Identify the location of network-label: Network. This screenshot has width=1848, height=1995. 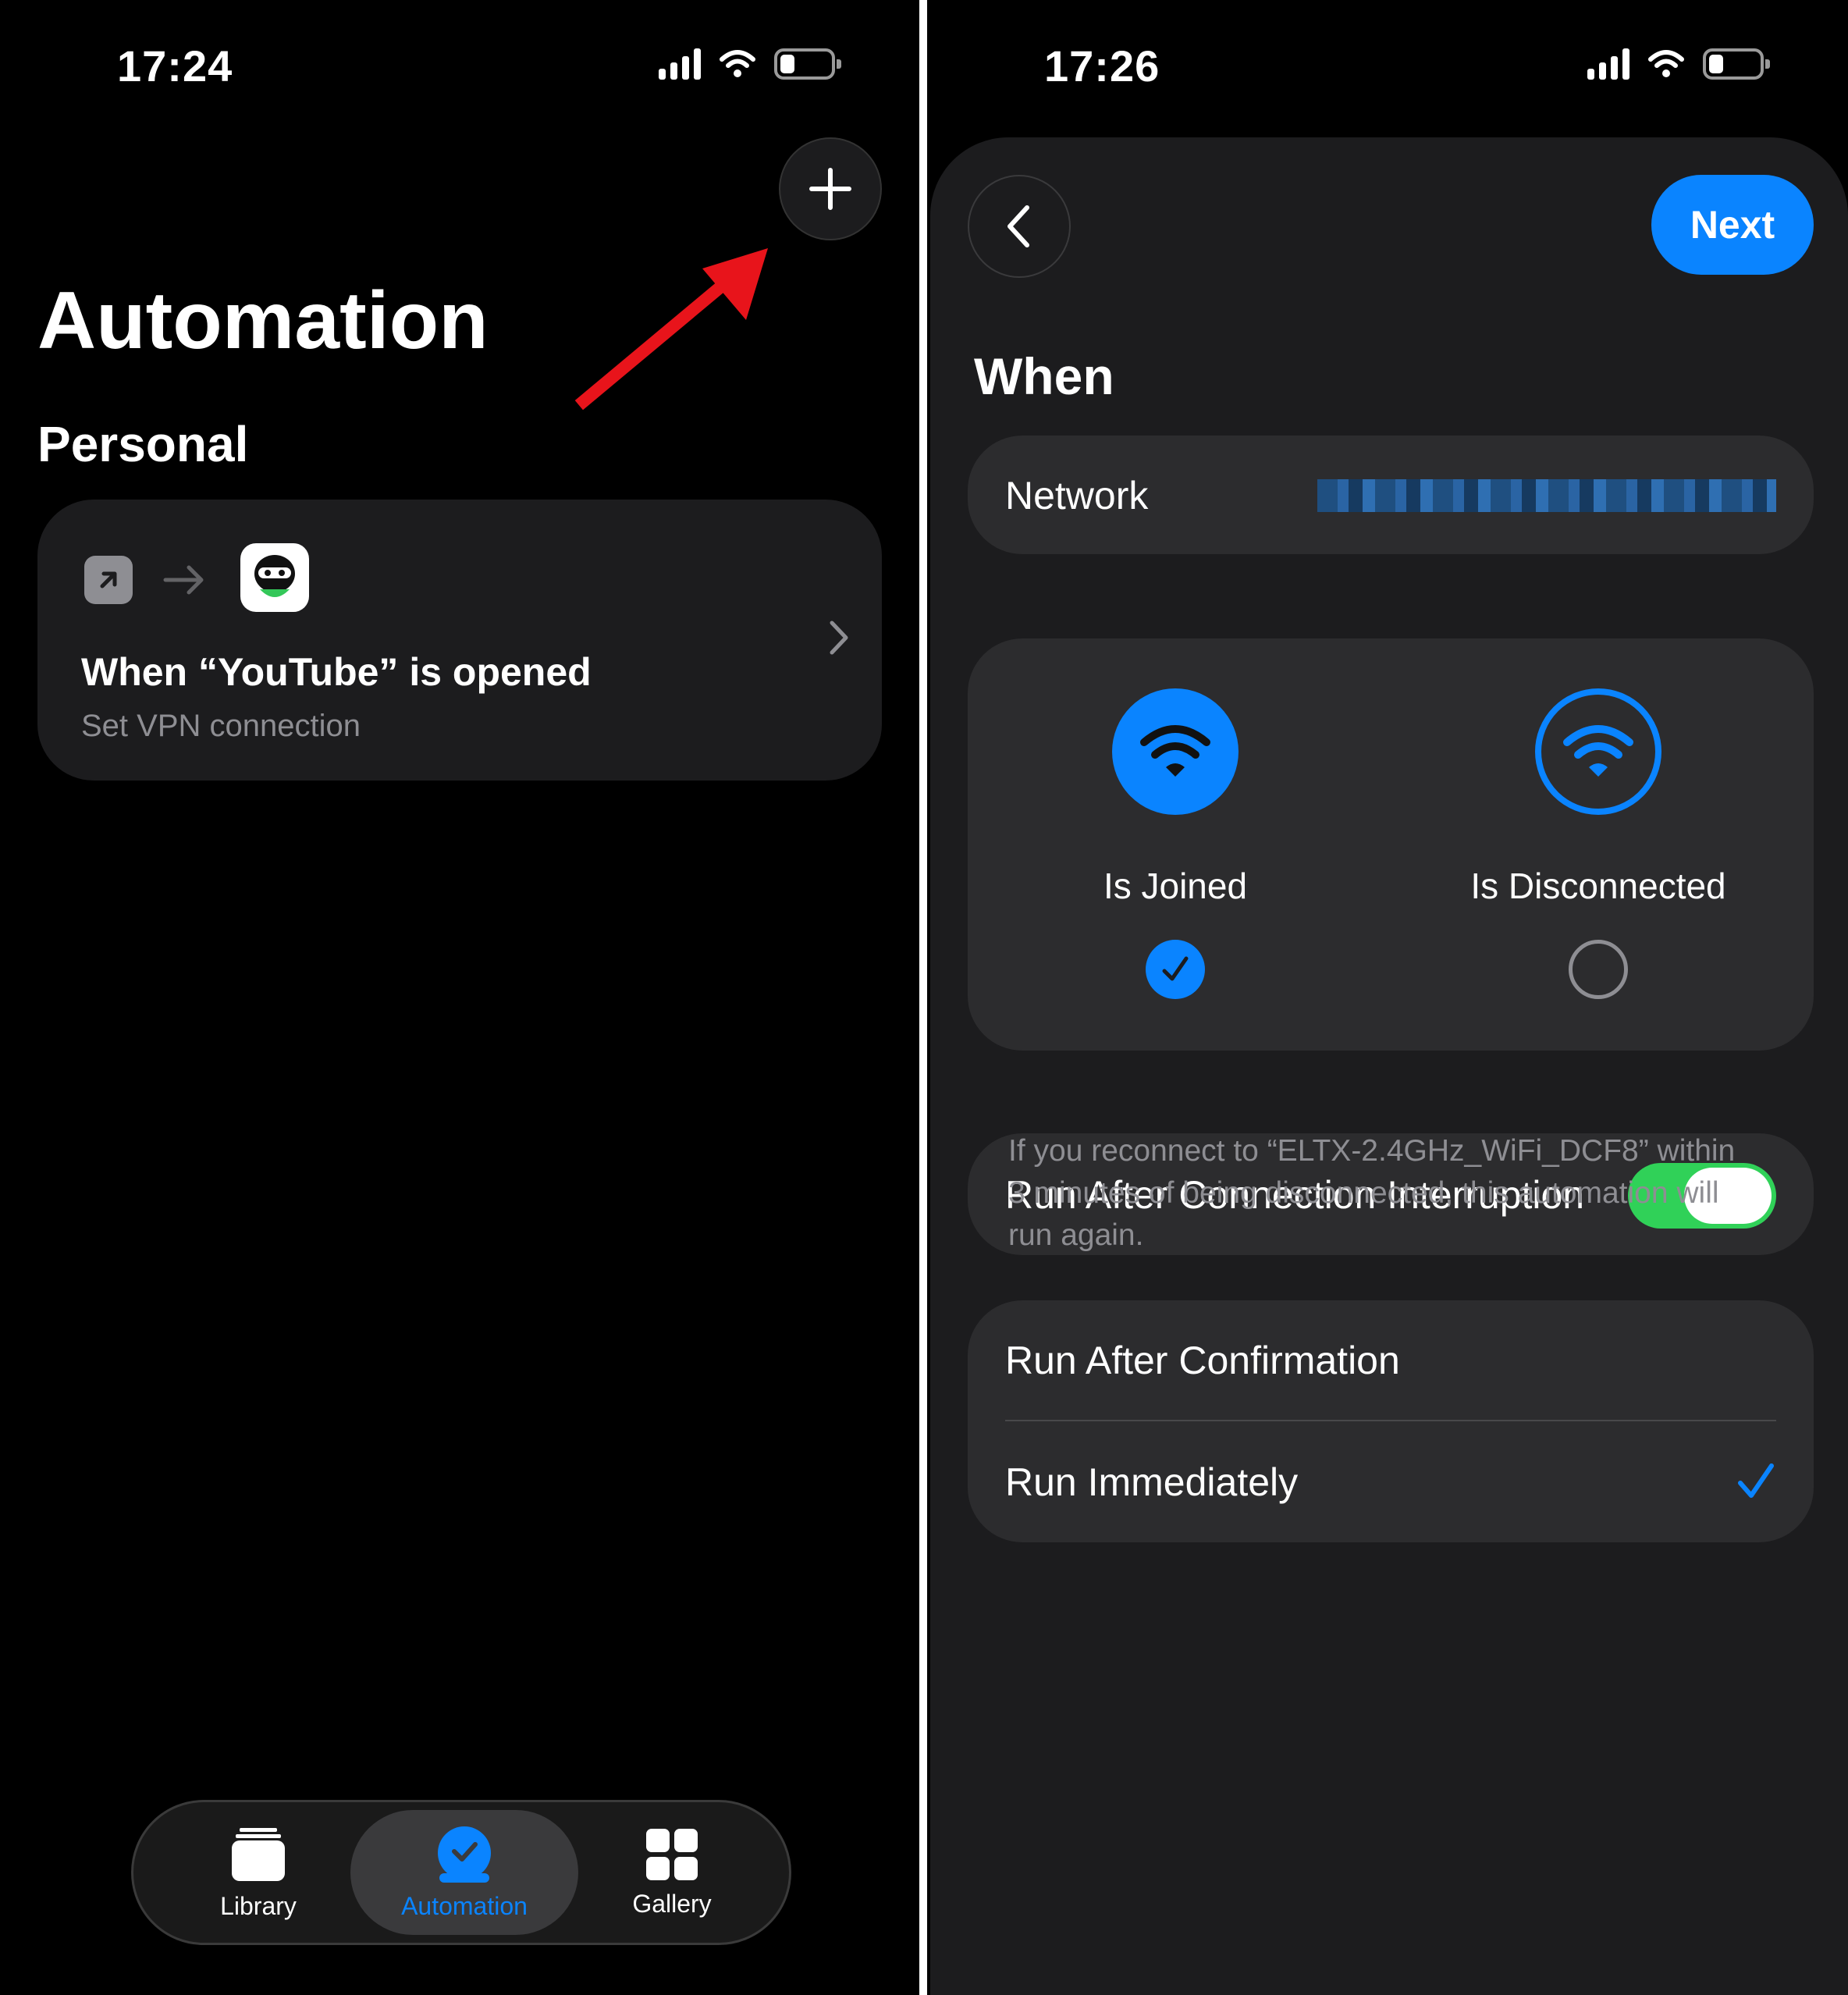
(1077, 495).